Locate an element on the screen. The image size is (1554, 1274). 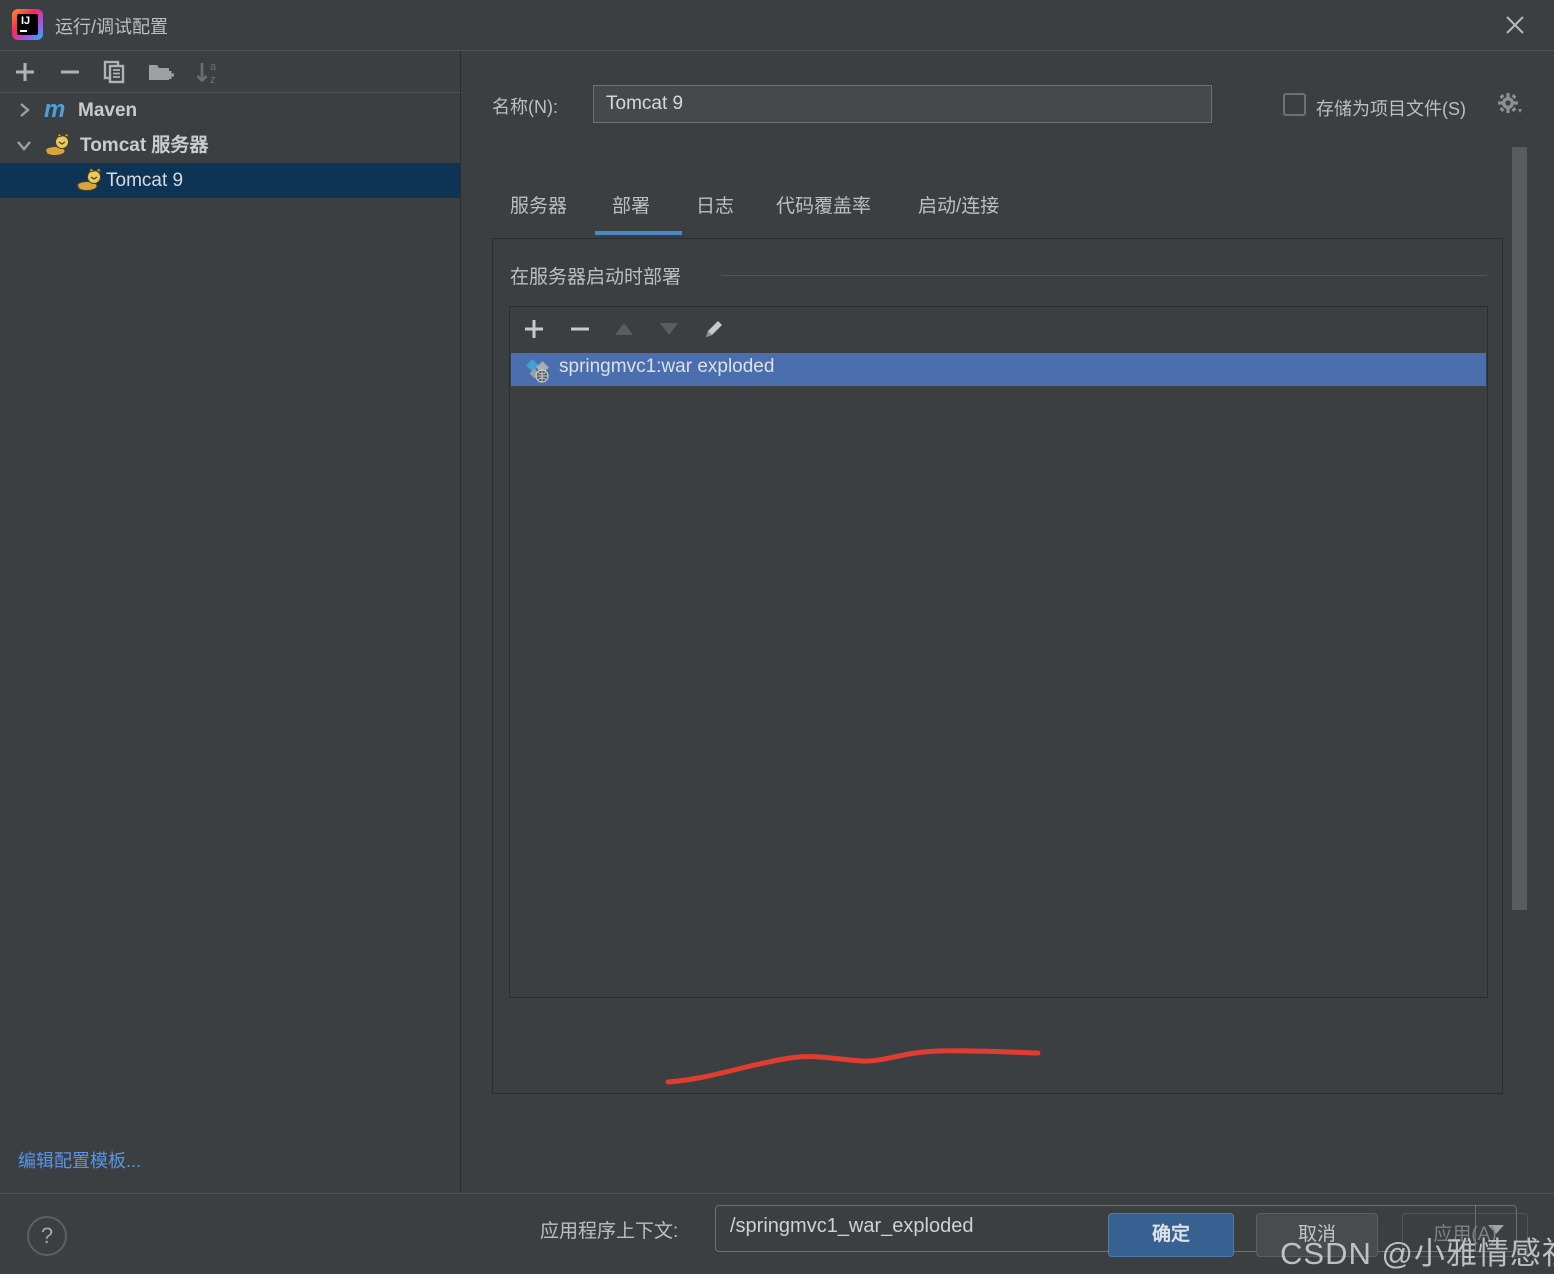
tree-item-tomcat-server: Tomcat 服务器 is located at coordinates (230, 145).